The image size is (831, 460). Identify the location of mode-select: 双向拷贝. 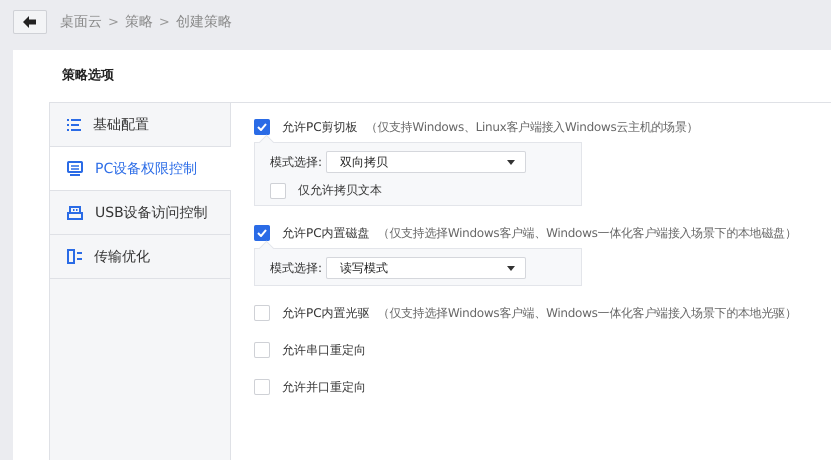
(426, 162).